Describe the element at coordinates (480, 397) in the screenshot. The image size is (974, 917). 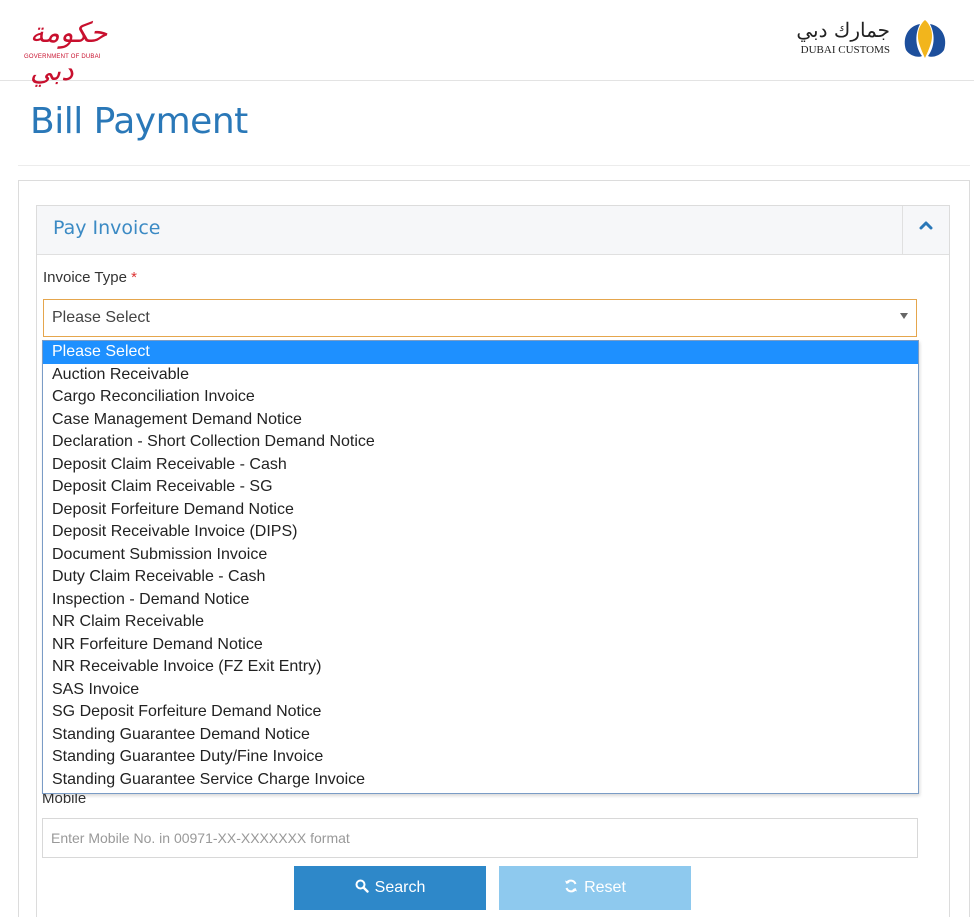
I see `dropdown-option: Cargo Reconciliation Invoice` at that location.